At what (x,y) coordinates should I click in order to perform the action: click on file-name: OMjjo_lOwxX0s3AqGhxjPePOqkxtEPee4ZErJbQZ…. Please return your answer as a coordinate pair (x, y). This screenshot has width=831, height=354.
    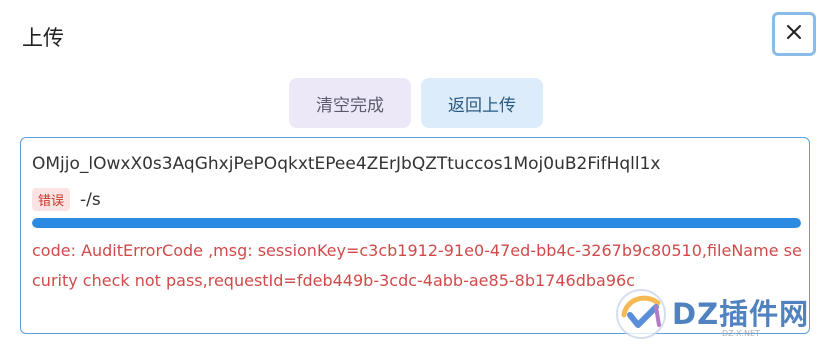
    Looking at the image, I should click on (346, 164).